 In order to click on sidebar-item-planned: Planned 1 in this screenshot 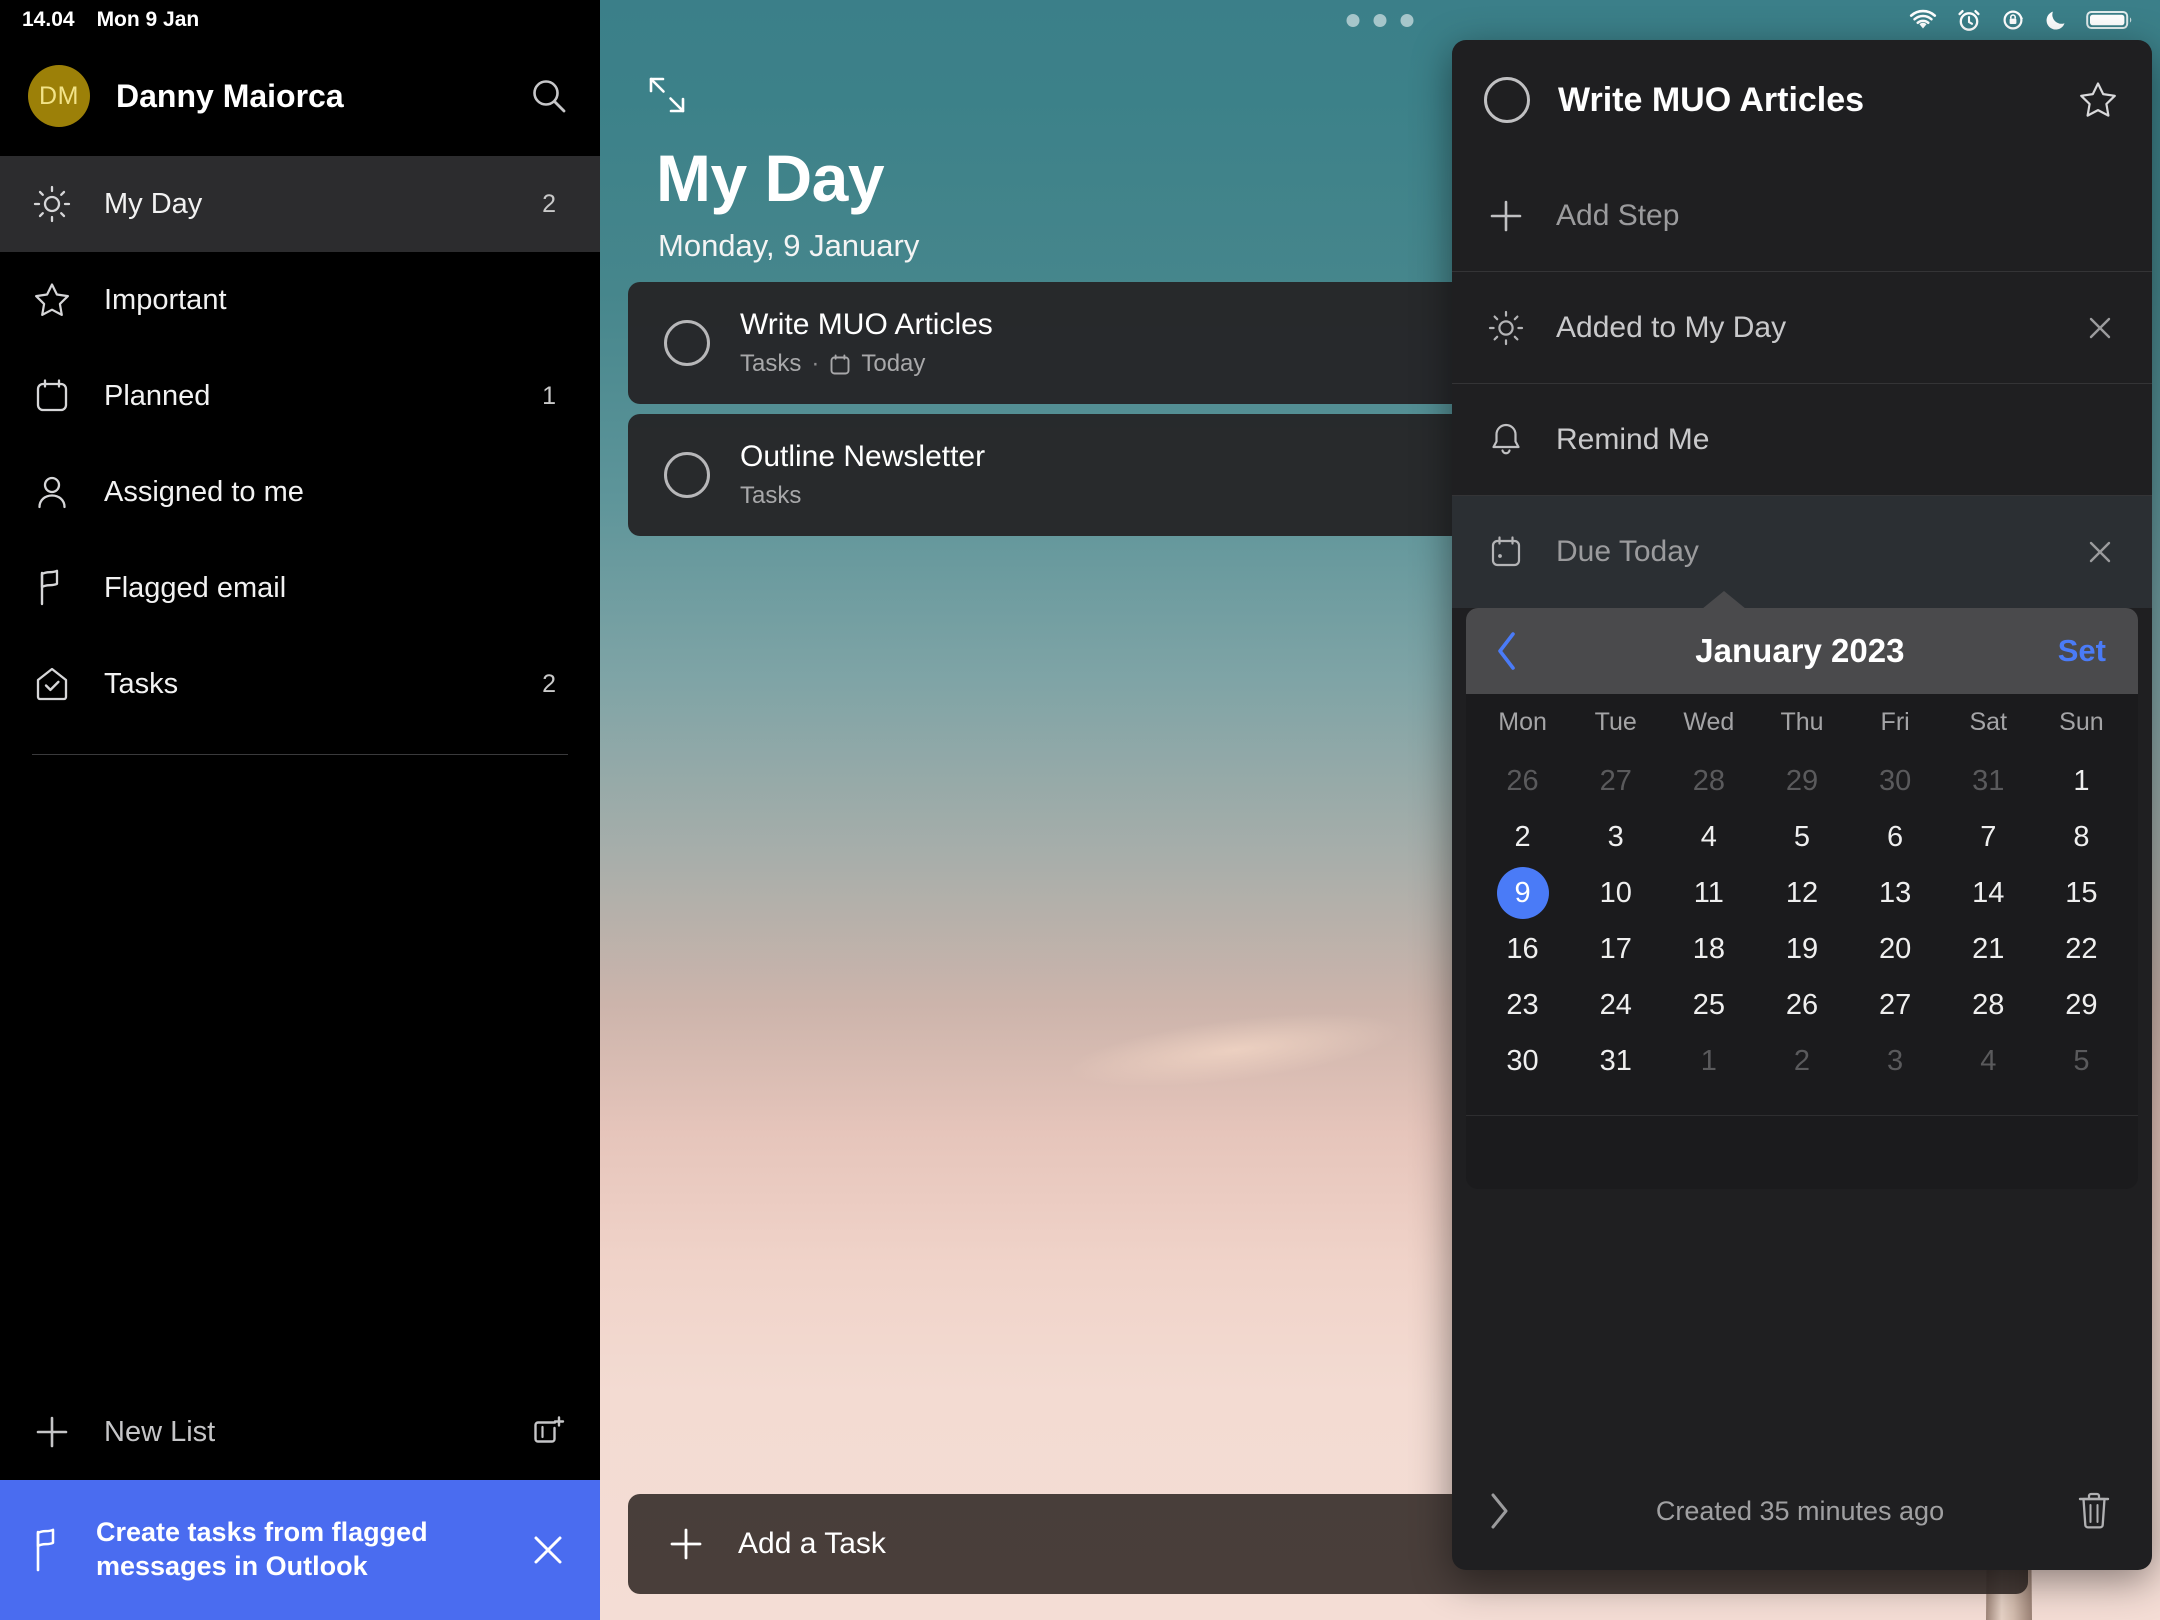, I will do `click(300, 396)`.